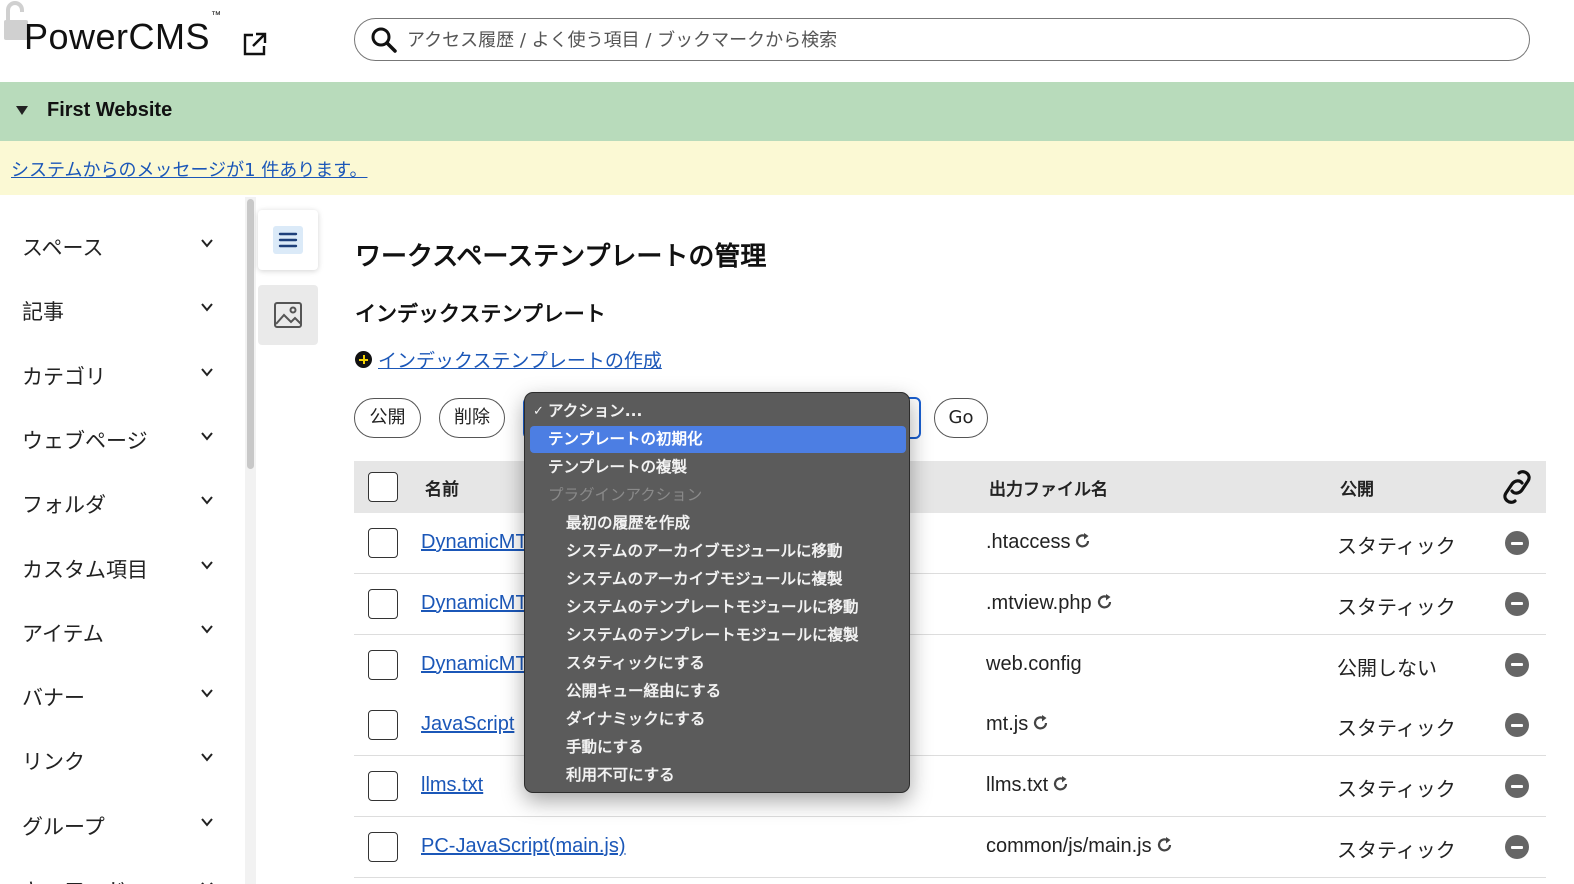 This screenshot has height=884, width=1574. Describe the element at coordinates (189, 169) in the screenshot. I see `system-message-link: システムからのメッセージが1 件あります。` at that location.